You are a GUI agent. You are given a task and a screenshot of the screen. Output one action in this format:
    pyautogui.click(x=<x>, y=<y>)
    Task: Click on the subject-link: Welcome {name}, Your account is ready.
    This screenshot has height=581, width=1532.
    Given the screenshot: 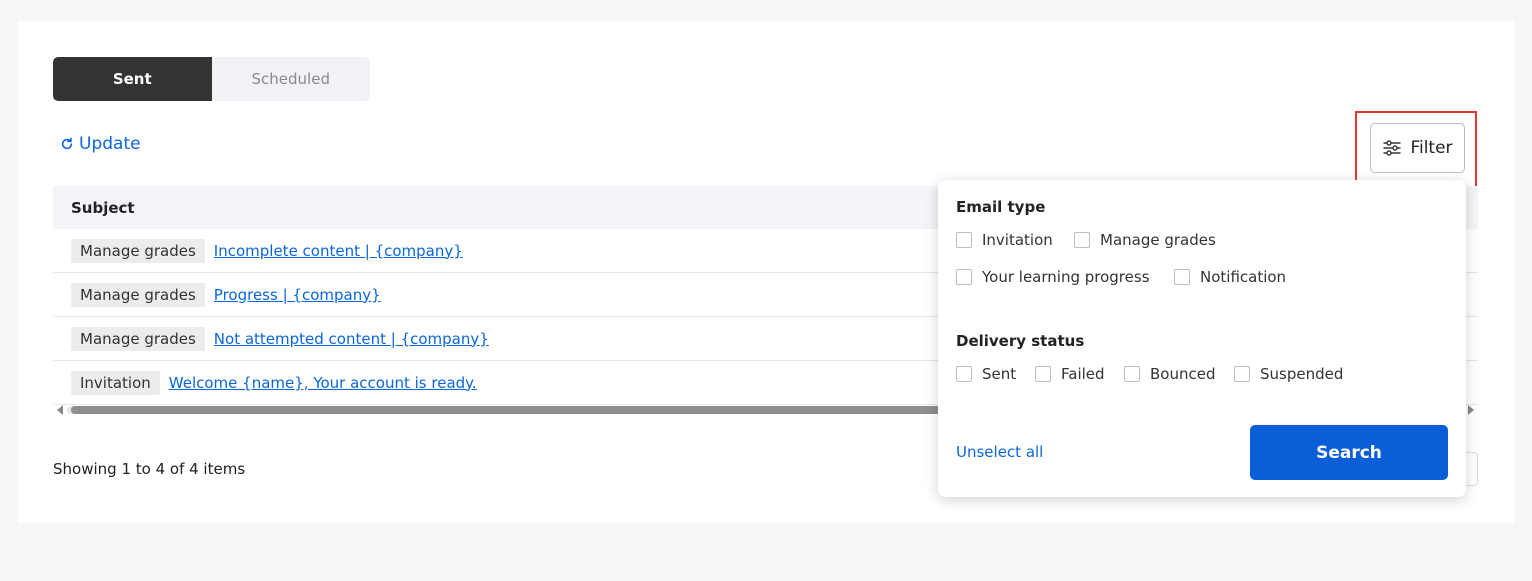 What is the action you would take?
    pyautogui.click(x=323, y=383)
    